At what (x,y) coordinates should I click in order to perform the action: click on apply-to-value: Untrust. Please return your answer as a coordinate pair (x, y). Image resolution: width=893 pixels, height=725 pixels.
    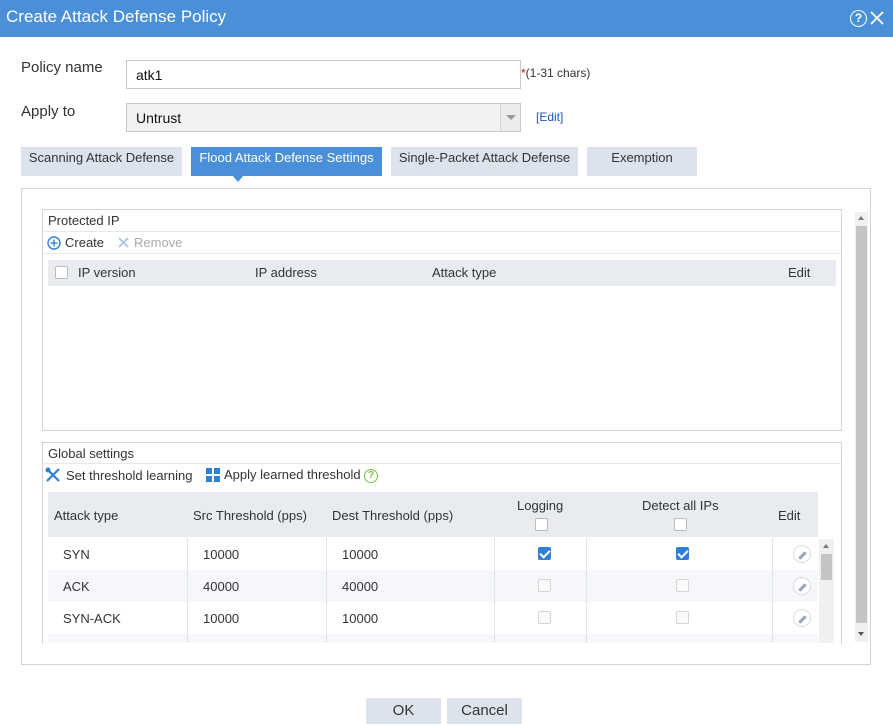
    Looking at the image, I should click on (159, 118).